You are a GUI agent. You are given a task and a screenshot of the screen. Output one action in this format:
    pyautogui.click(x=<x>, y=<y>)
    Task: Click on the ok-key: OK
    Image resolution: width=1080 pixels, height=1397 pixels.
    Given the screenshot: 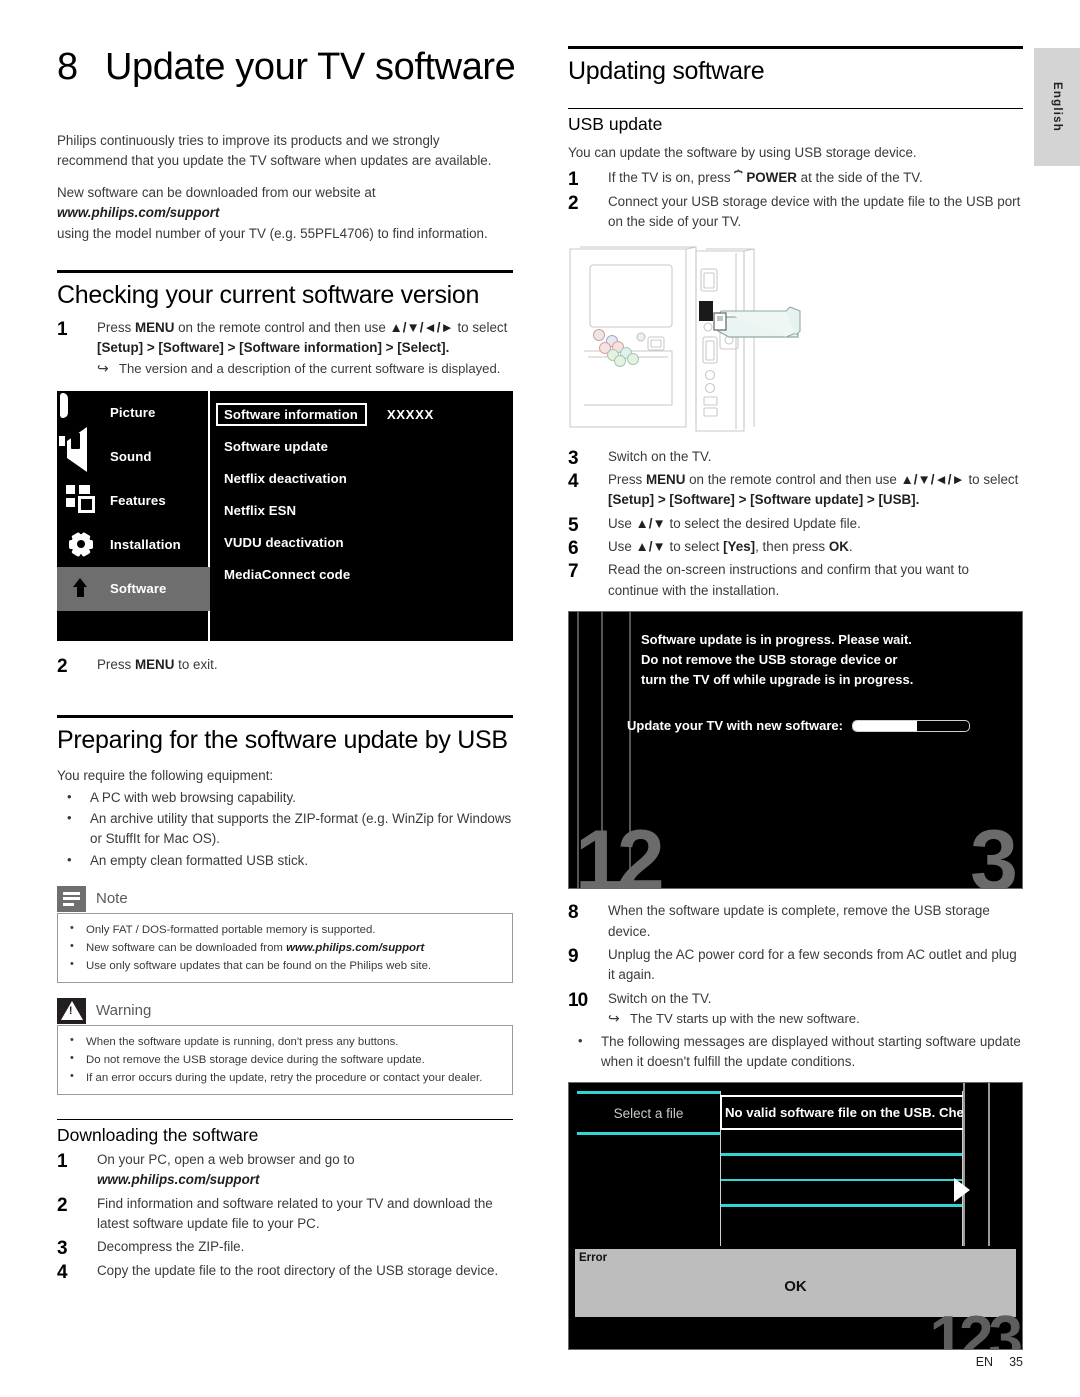 What is the action you would take?
    pyautogui.click(x=838, y=546)
    